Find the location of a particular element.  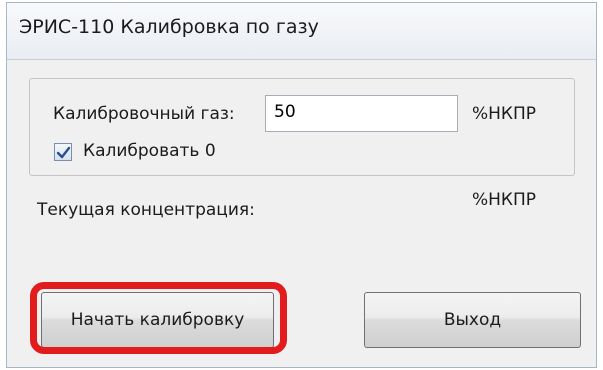

current-concentration-unit: %НКПР is located at coordinates (504, 200).